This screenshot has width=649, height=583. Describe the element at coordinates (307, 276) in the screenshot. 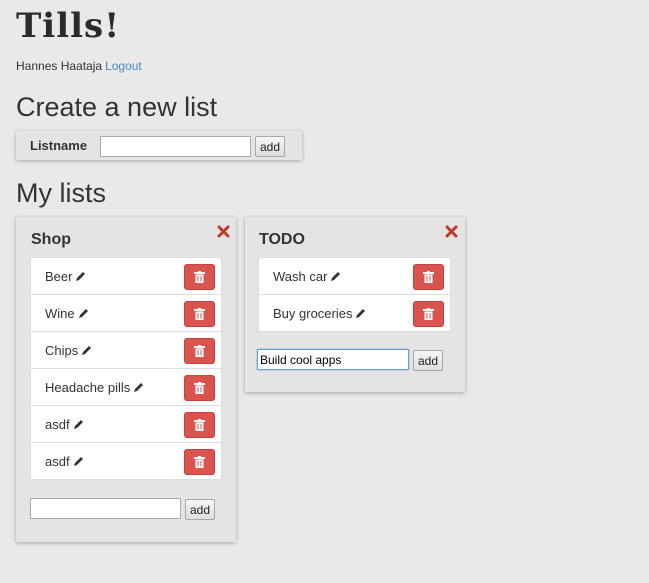

I see `item-label: Wash car` at that location.